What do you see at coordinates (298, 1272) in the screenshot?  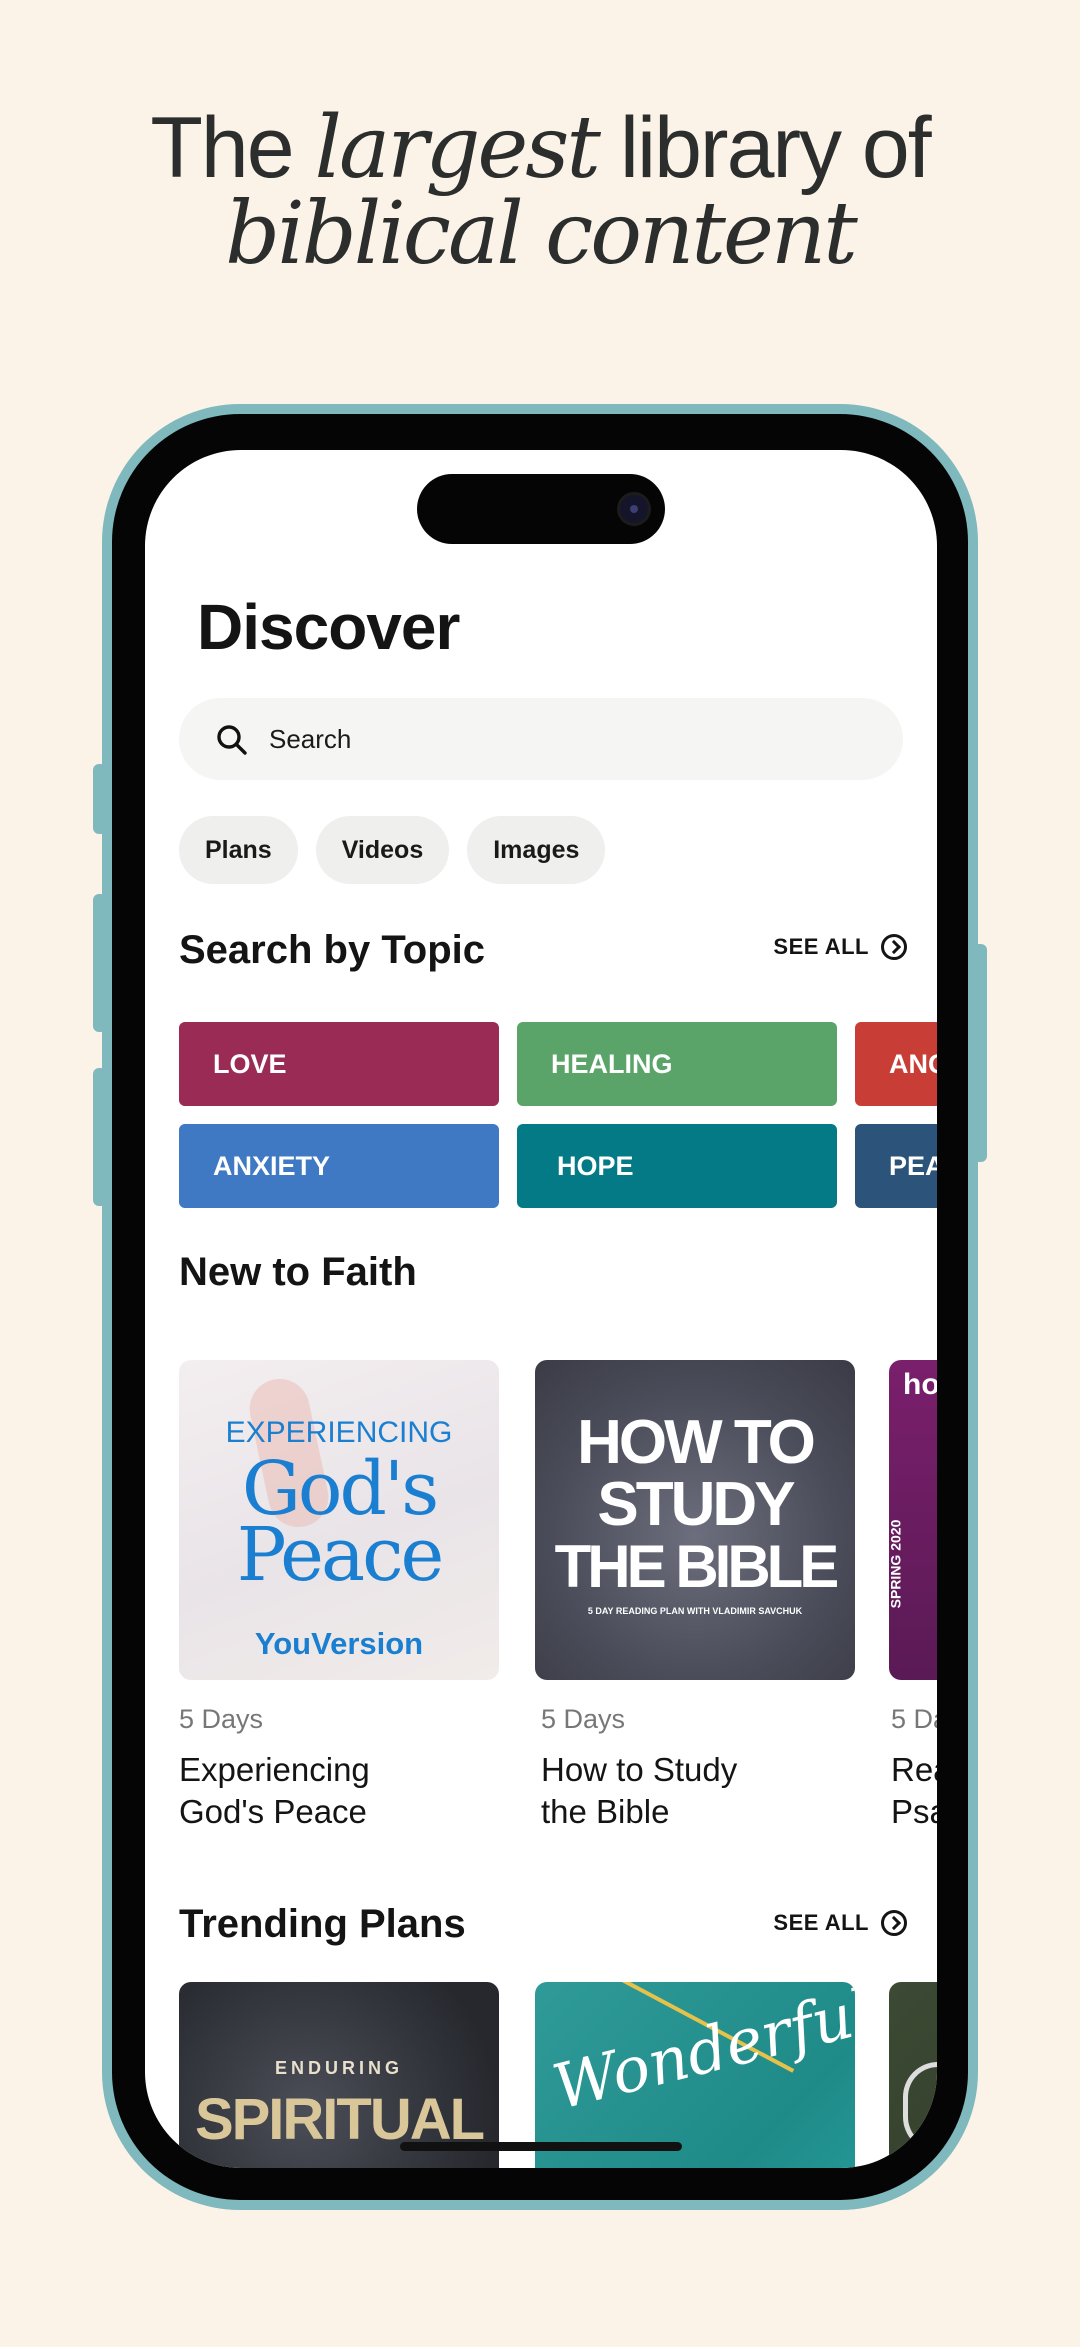 I see `section-title-new-to-faith: New to Faith` at bounding box center [298, 1272].